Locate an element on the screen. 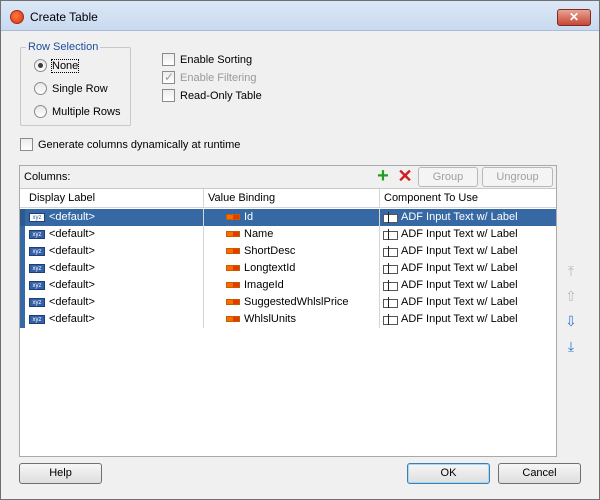 The width and height of the screenshot is (600, 500). move-down-icon: ⇩ is located at coordinates (571, 321).